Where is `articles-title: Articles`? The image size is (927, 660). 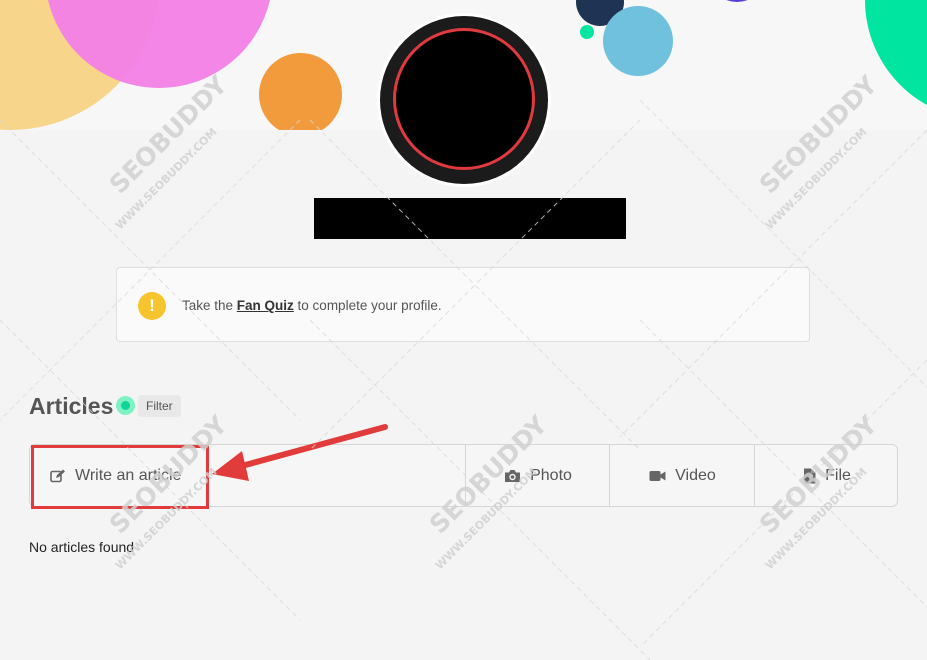
articles-title: Articles is located at coordinates (71, 406).